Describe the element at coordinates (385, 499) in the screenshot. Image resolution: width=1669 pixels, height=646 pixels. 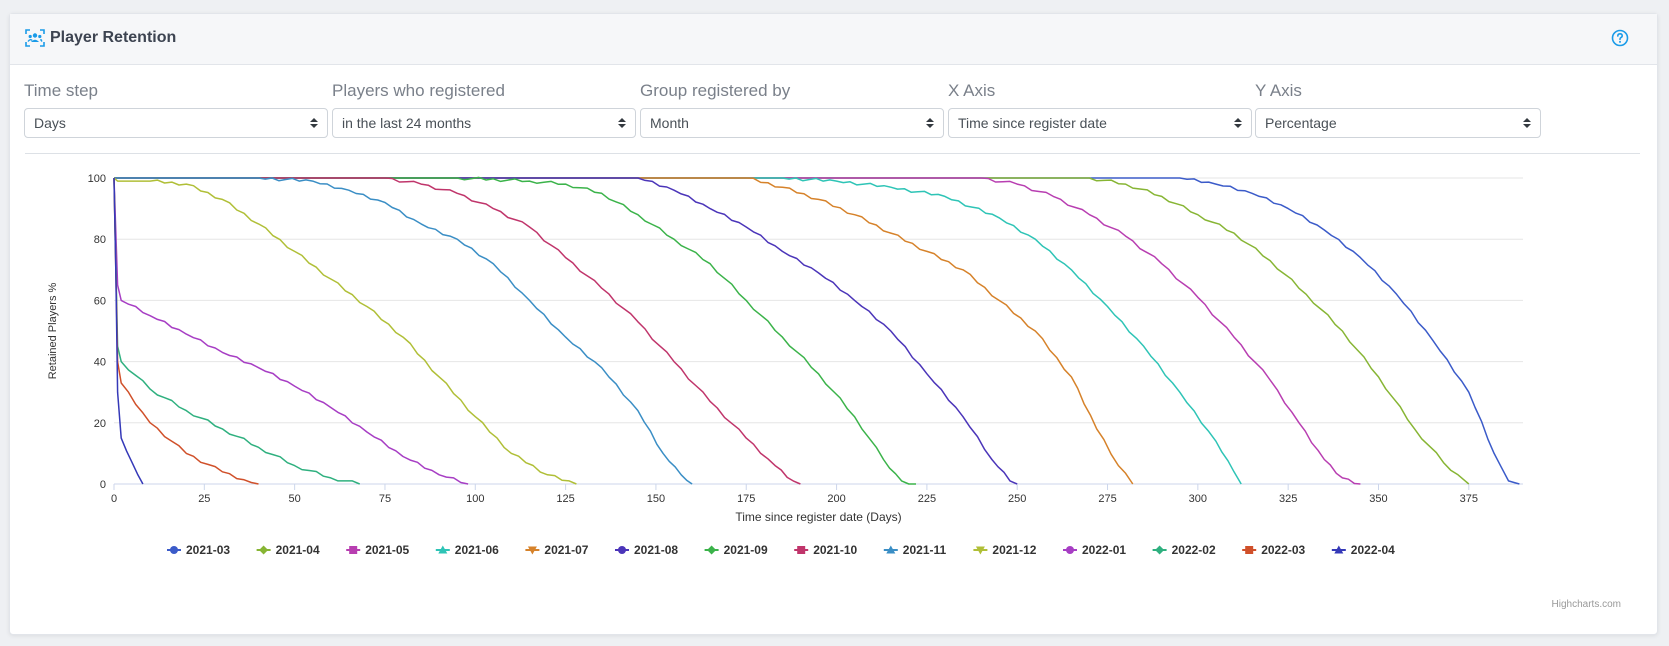
I see `x-tick-label: 75` at that location.